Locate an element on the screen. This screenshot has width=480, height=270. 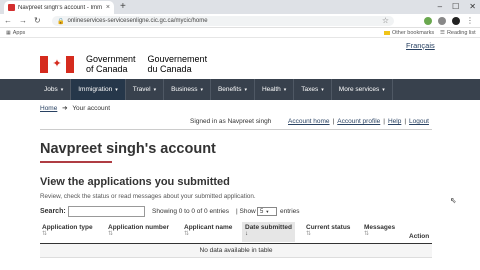
search-input is located at coordinates (106, 211).